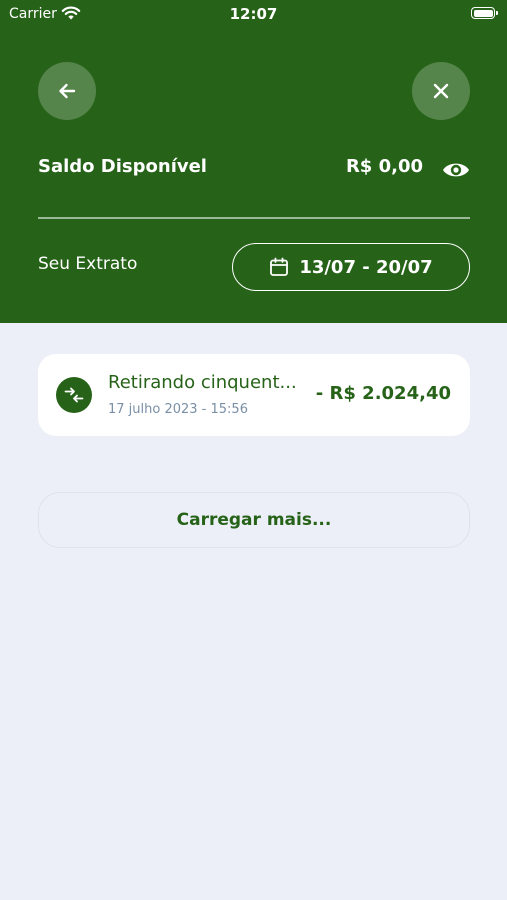 The width and height of the screenshot is (507, 900). I want to click on calendar-icon, so click(279, 266).